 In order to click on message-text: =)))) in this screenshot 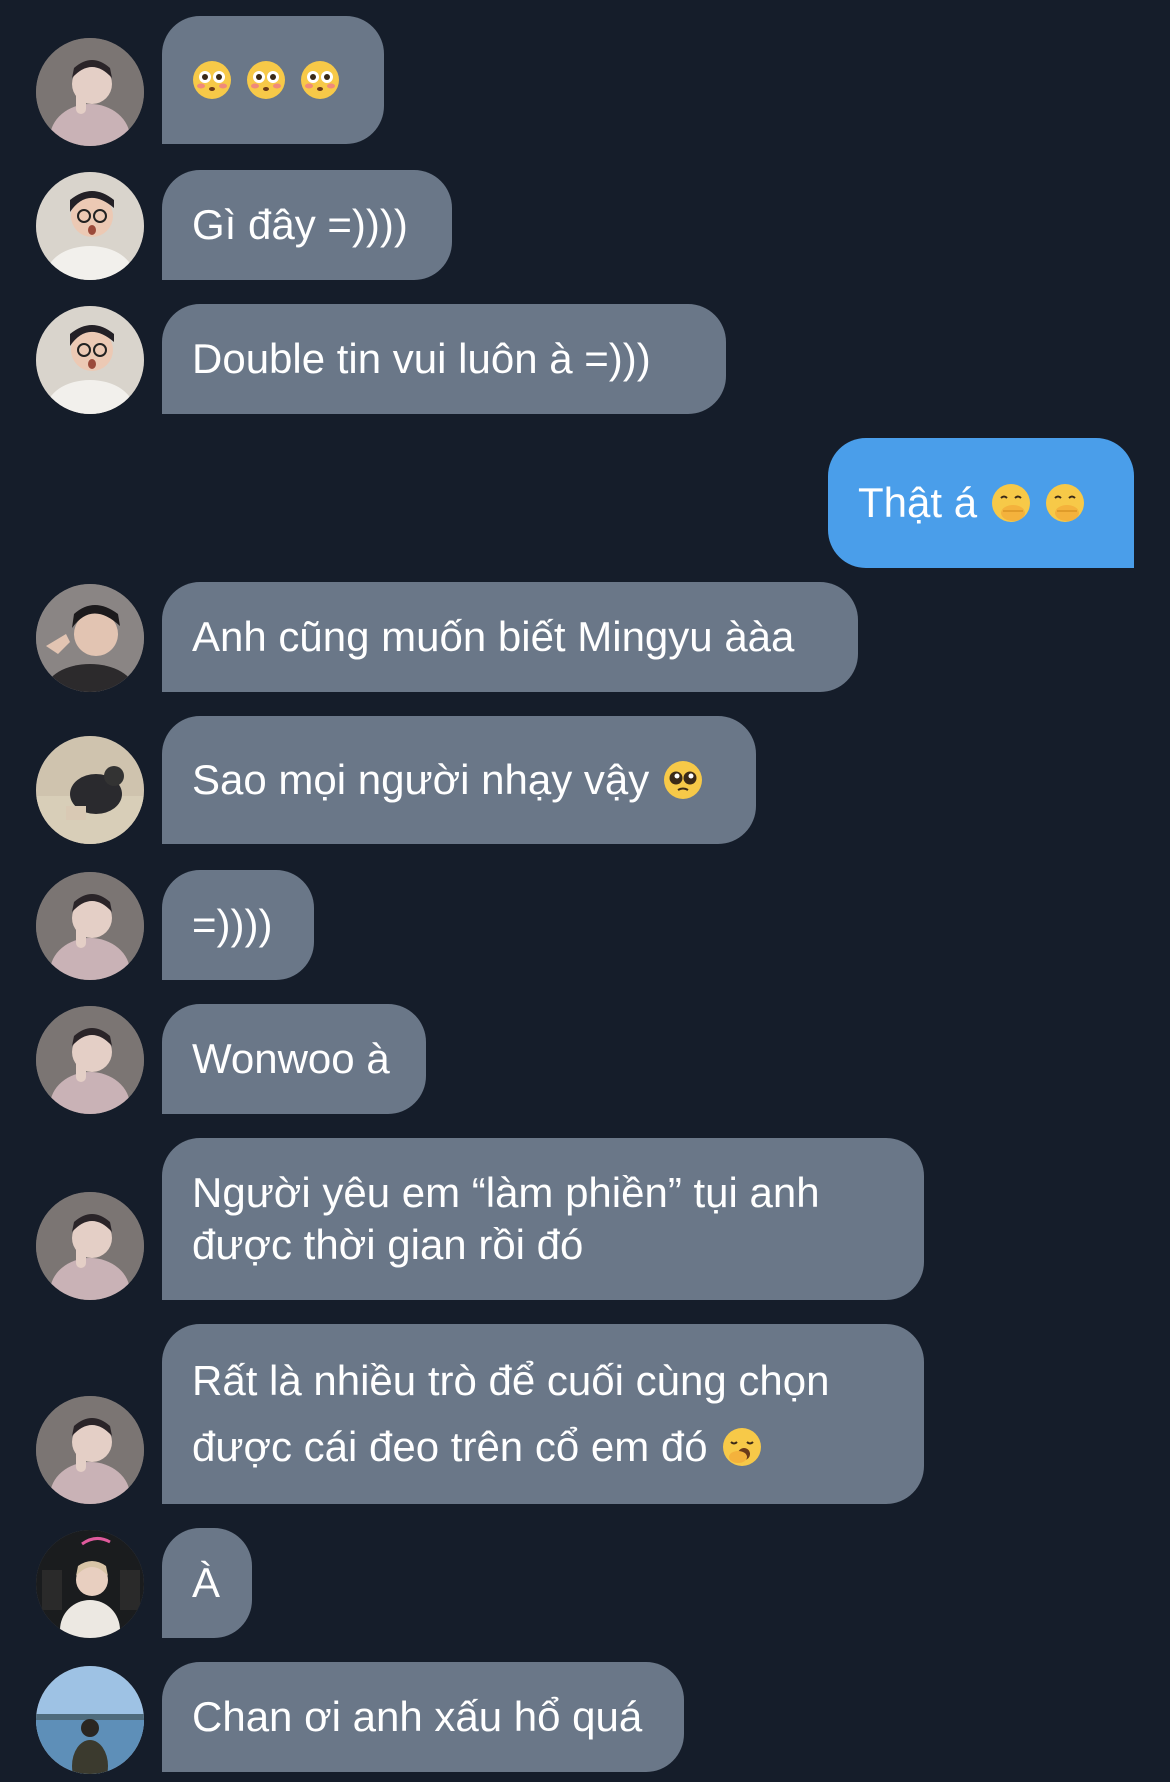, I will do `click(232, 924)`.